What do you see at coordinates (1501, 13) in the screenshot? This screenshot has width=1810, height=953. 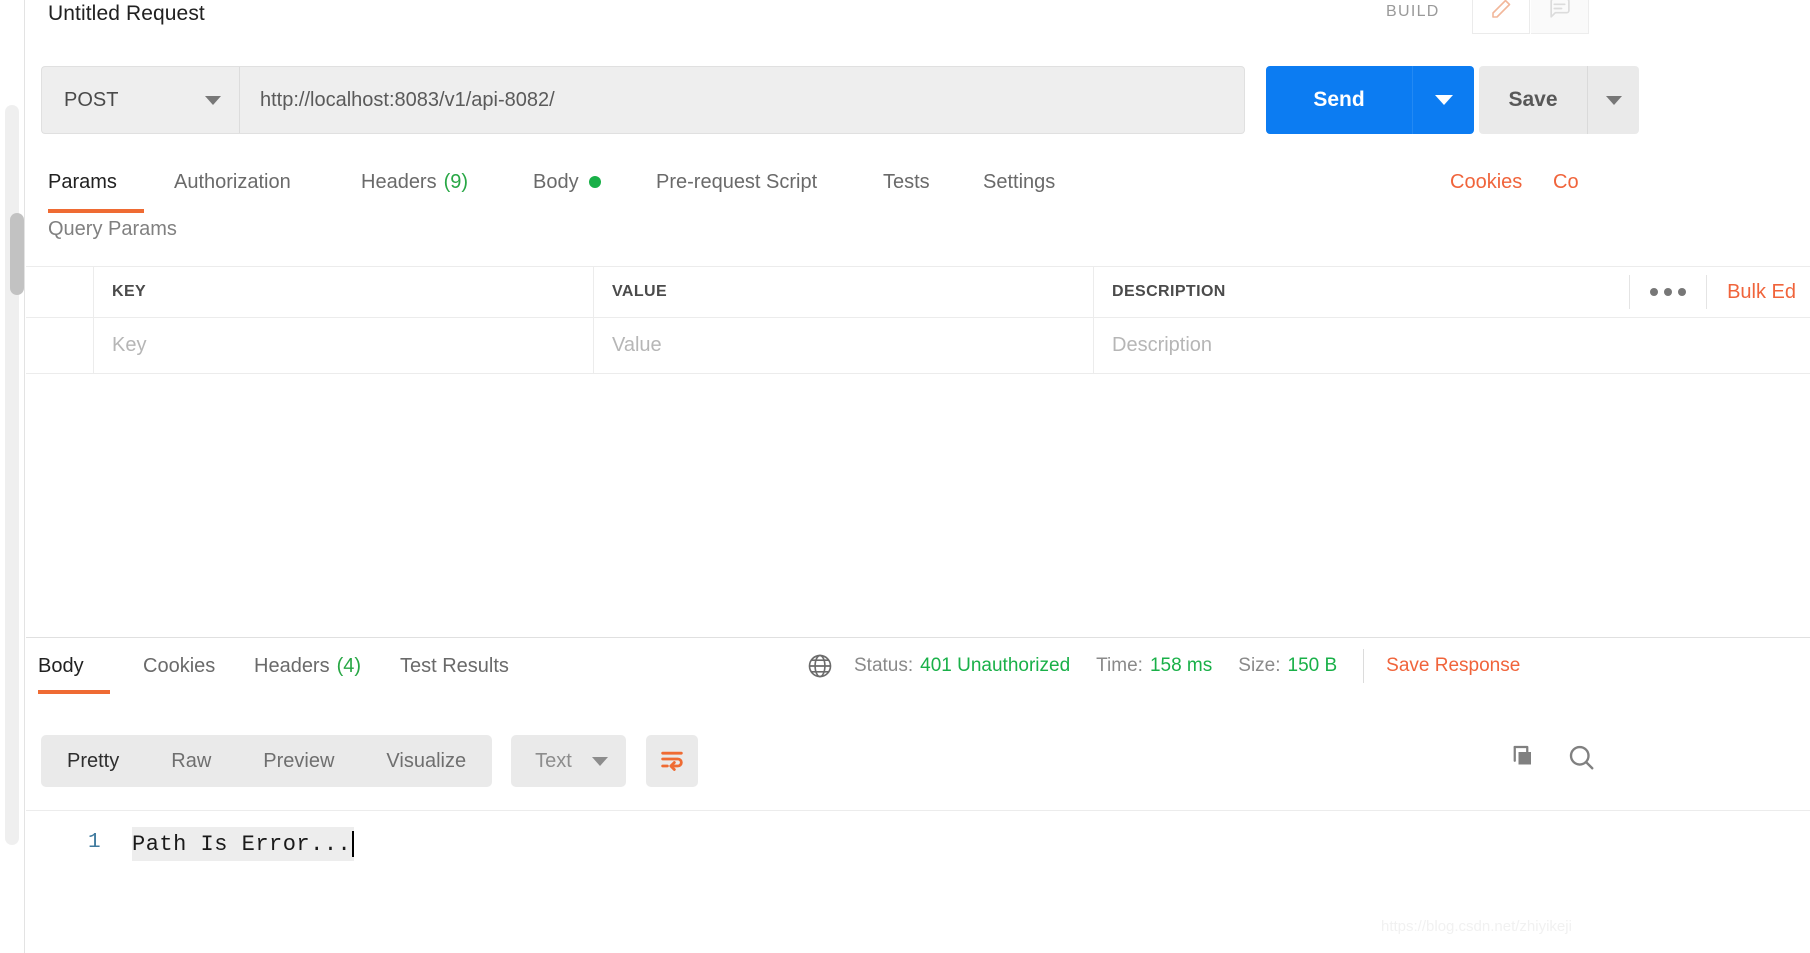 I see `pencil-icon` at bounding box center [1501, 13].